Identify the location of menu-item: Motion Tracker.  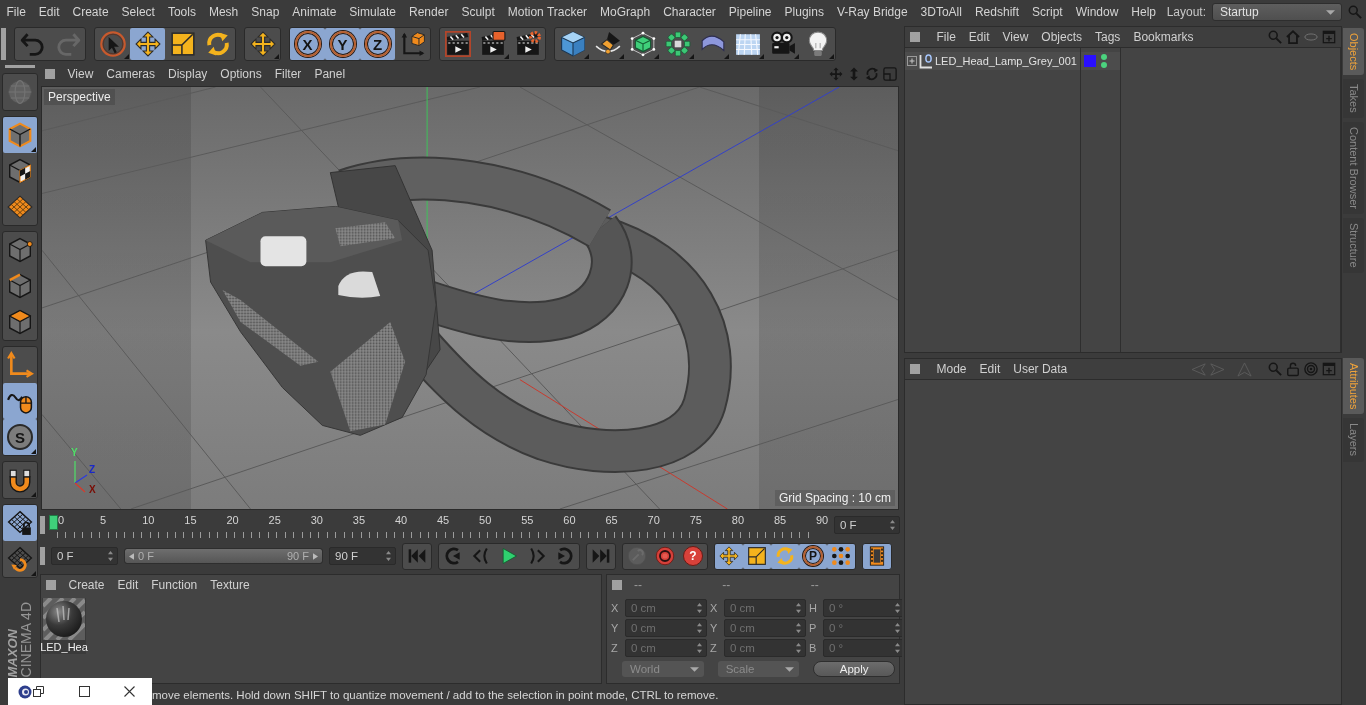
(547, 12).